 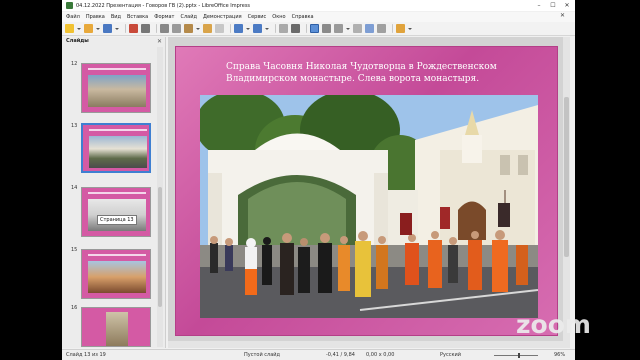 I want to click on slide-number: 14, so click(x=74, y=188).